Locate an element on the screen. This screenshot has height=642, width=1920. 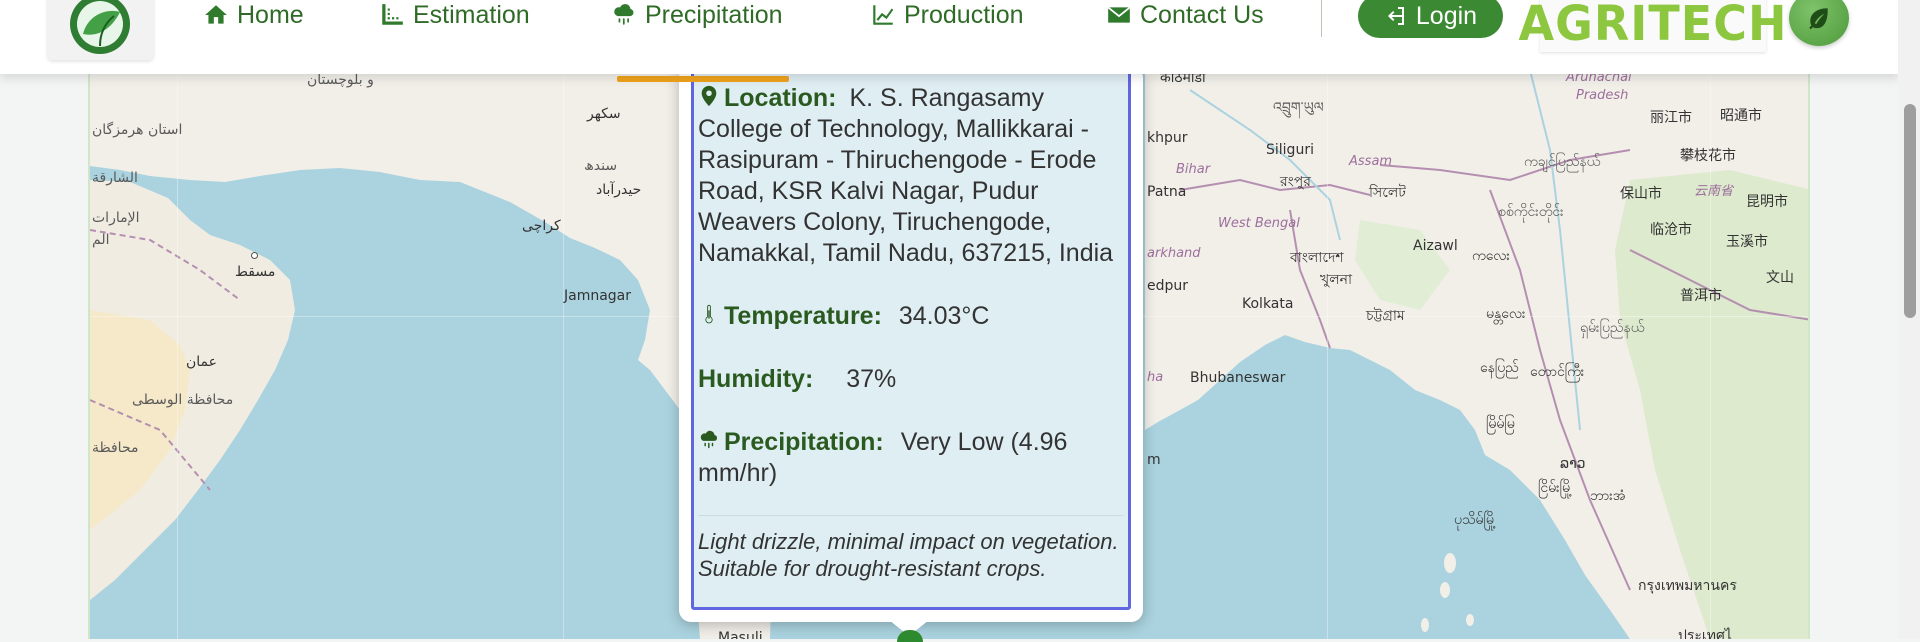
map-label: সিলেট is located at coordinates (1387, 193).